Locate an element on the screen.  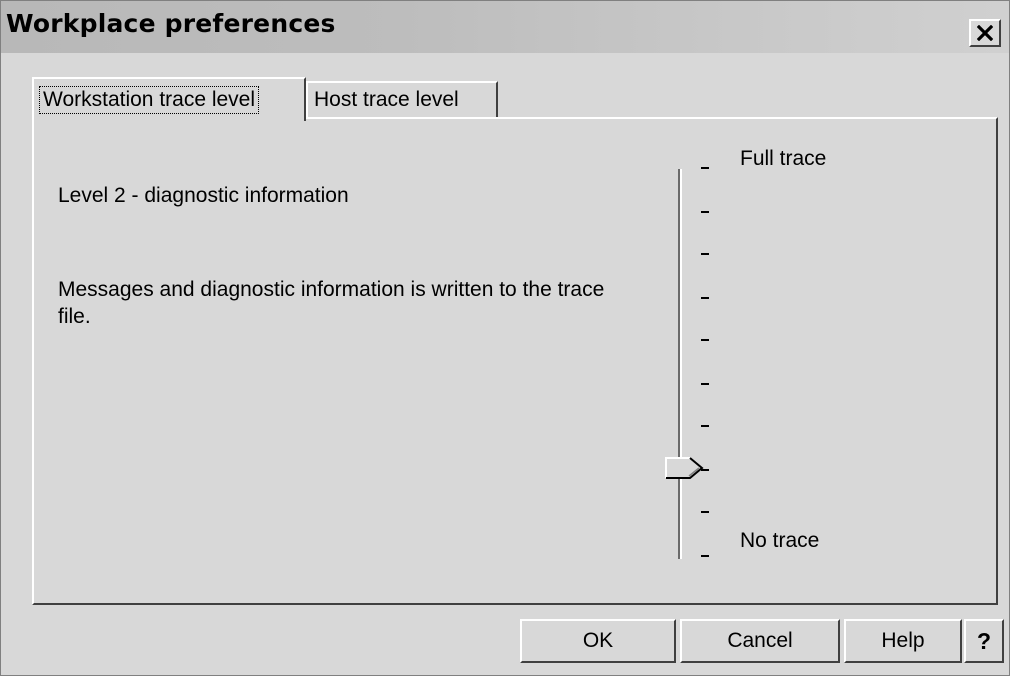
close-icon is located at coordinates (985, 33).